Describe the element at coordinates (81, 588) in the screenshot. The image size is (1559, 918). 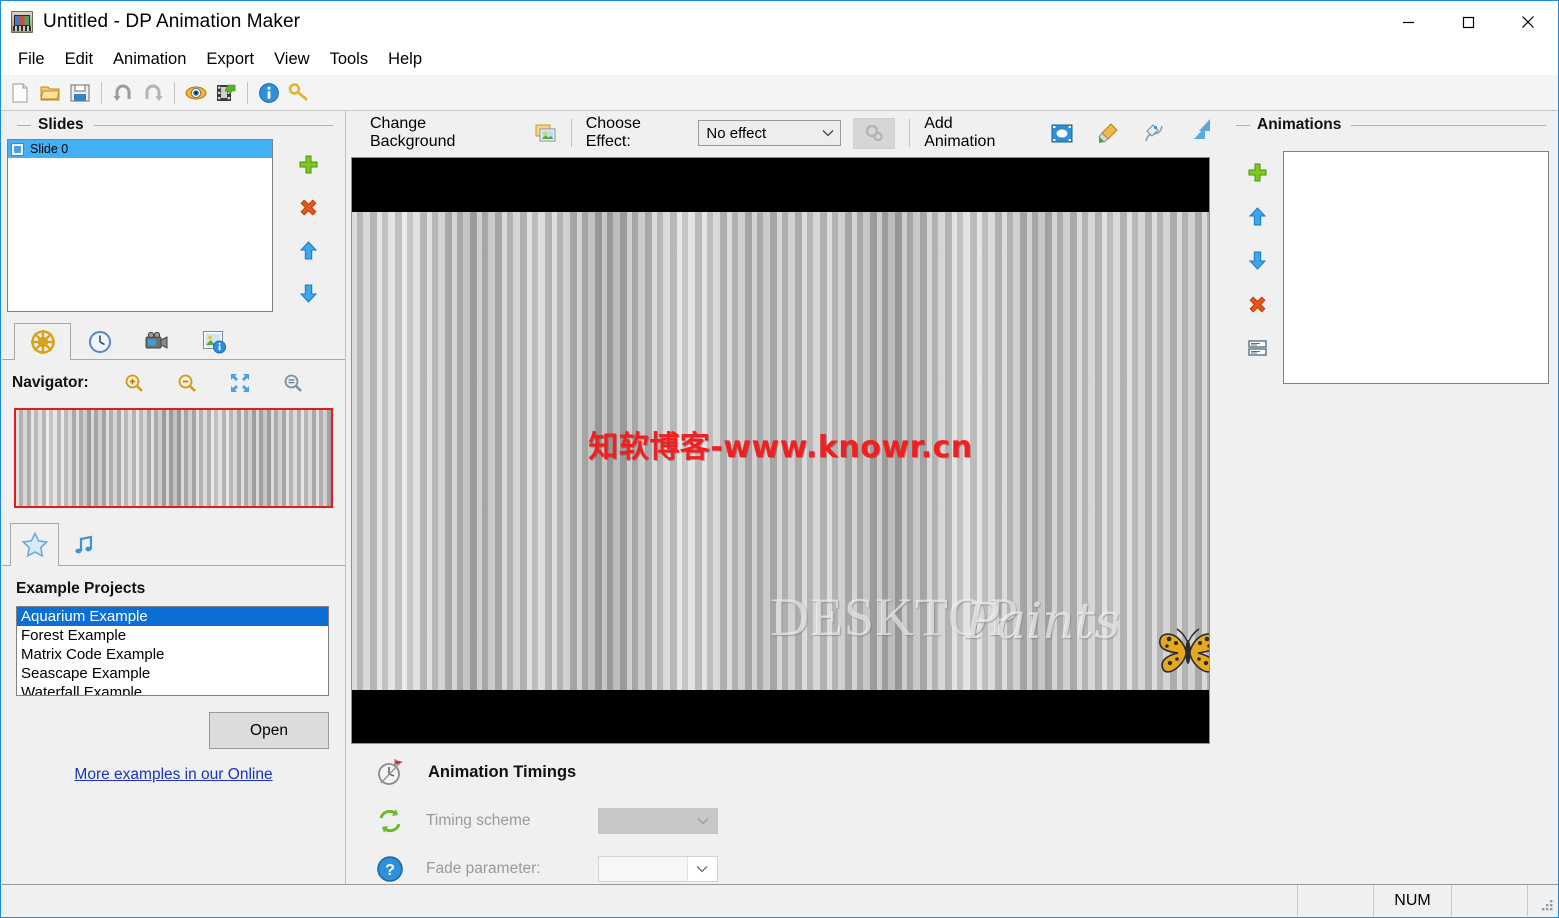
I see `examples-title: Example Projects` at that location.